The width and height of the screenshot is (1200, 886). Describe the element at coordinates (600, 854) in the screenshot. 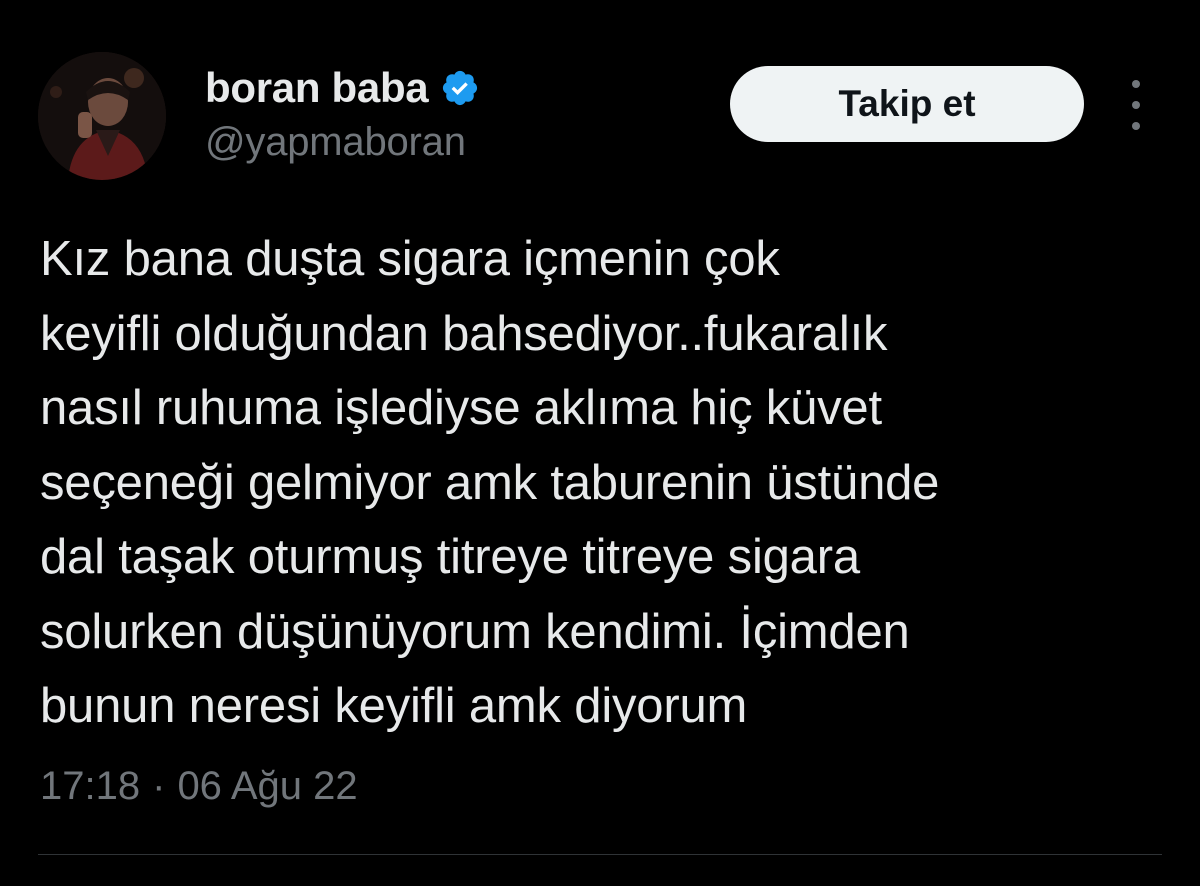

I see `divider` at that location.